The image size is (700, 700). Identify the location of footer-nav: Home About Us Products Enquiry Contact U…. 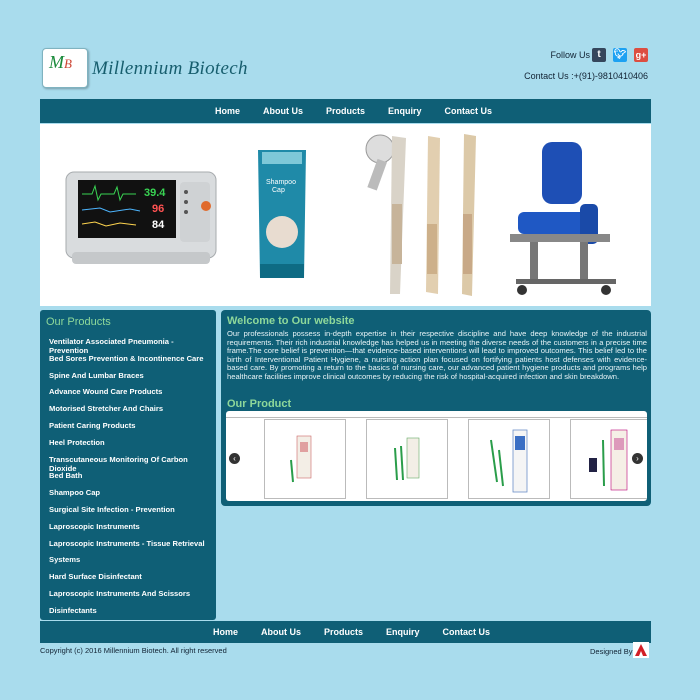
(345, 632).